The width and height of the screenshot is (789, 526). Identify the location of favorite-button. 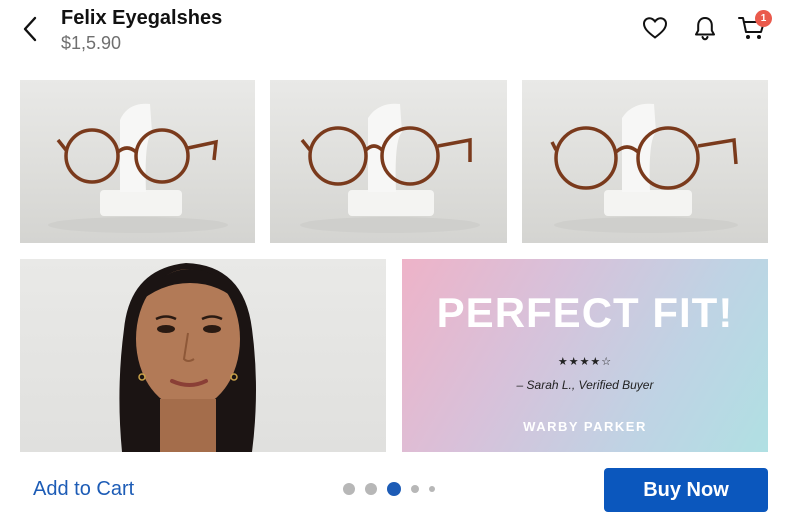
(655, 28).